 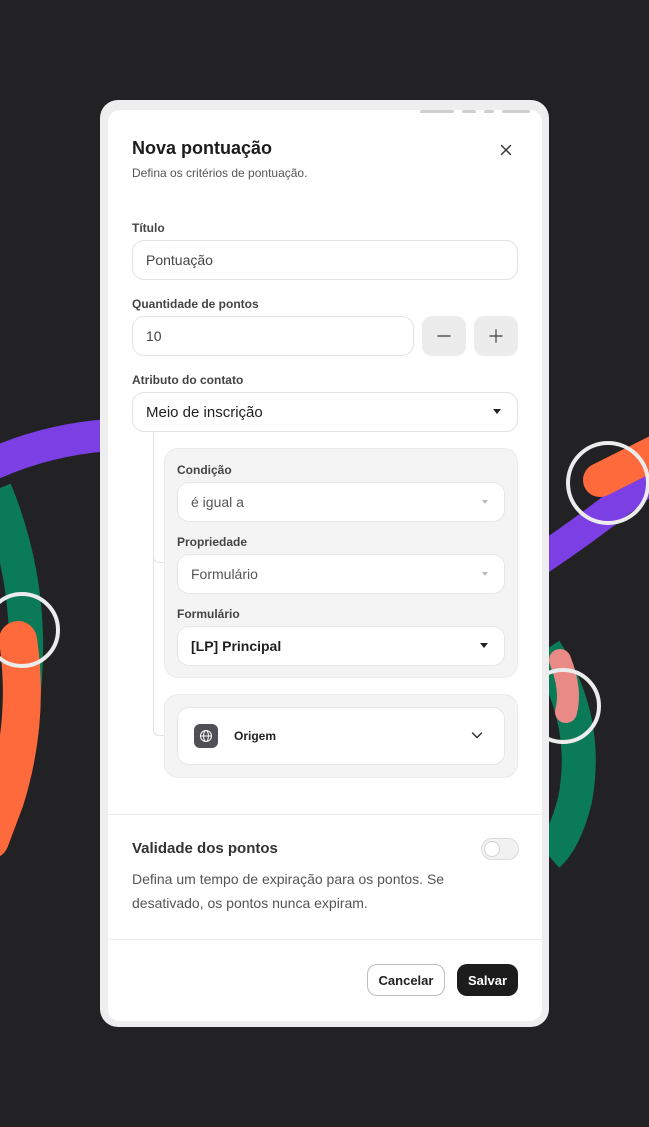 What do you see at coordinates (273, 336) in the screenshot?
I see `points-input: 10` at bounding box center [273, 336].